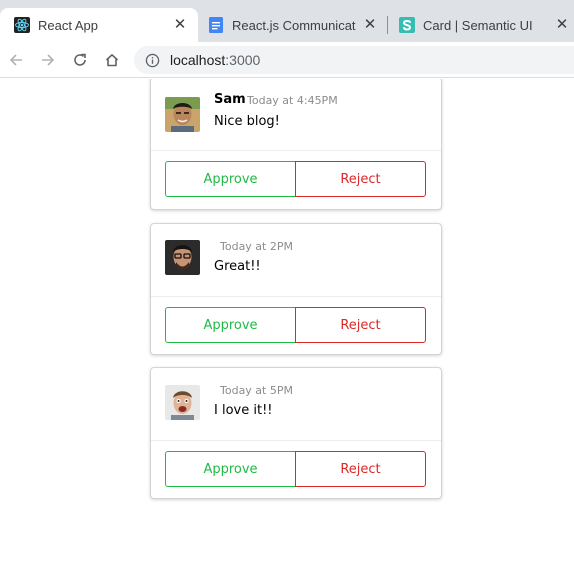 This screenshot has height=582, width=574. Describe the element at coordinates (16, 60) in the screenshot. I see `back-arrow-icon` at that location.